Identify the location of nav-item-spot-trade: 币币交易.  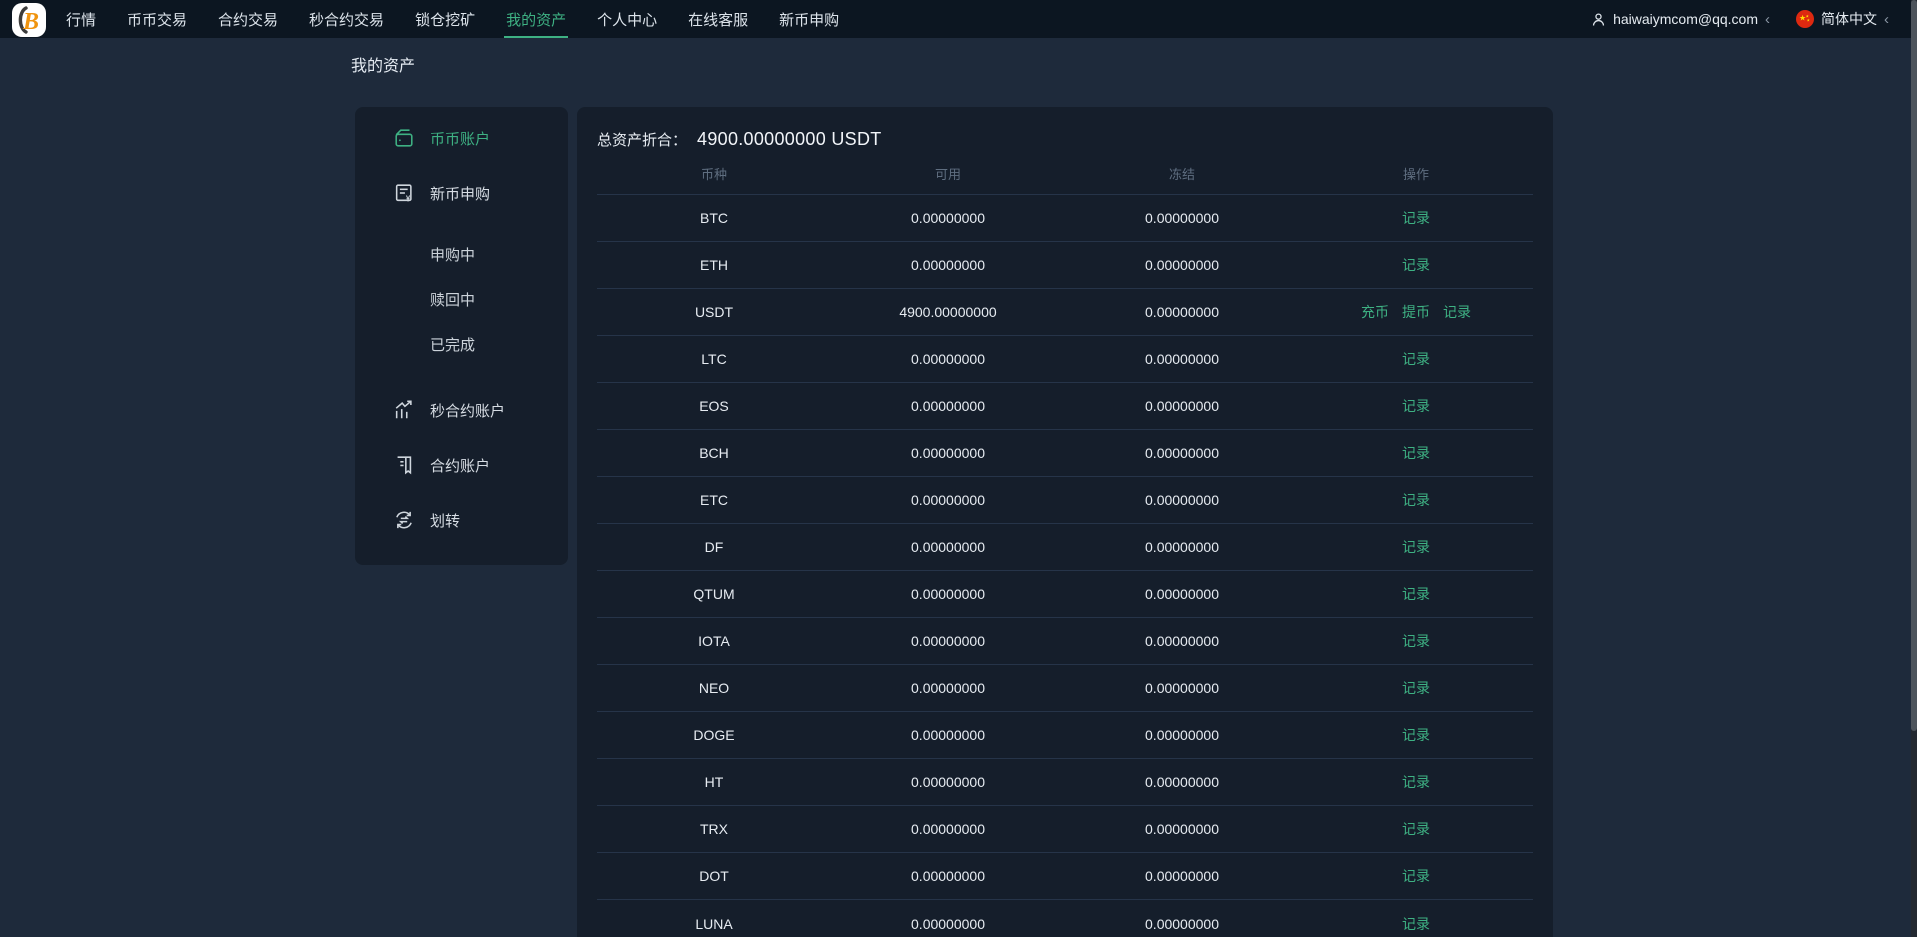
(157, 19).